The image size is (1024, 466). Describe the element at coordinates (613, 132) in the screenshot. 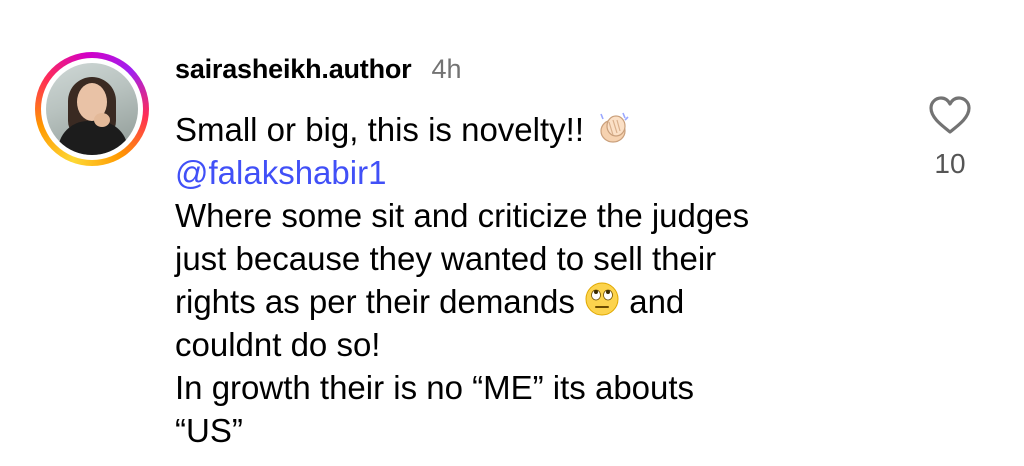

I see `clapping-hands-icon` at that location.